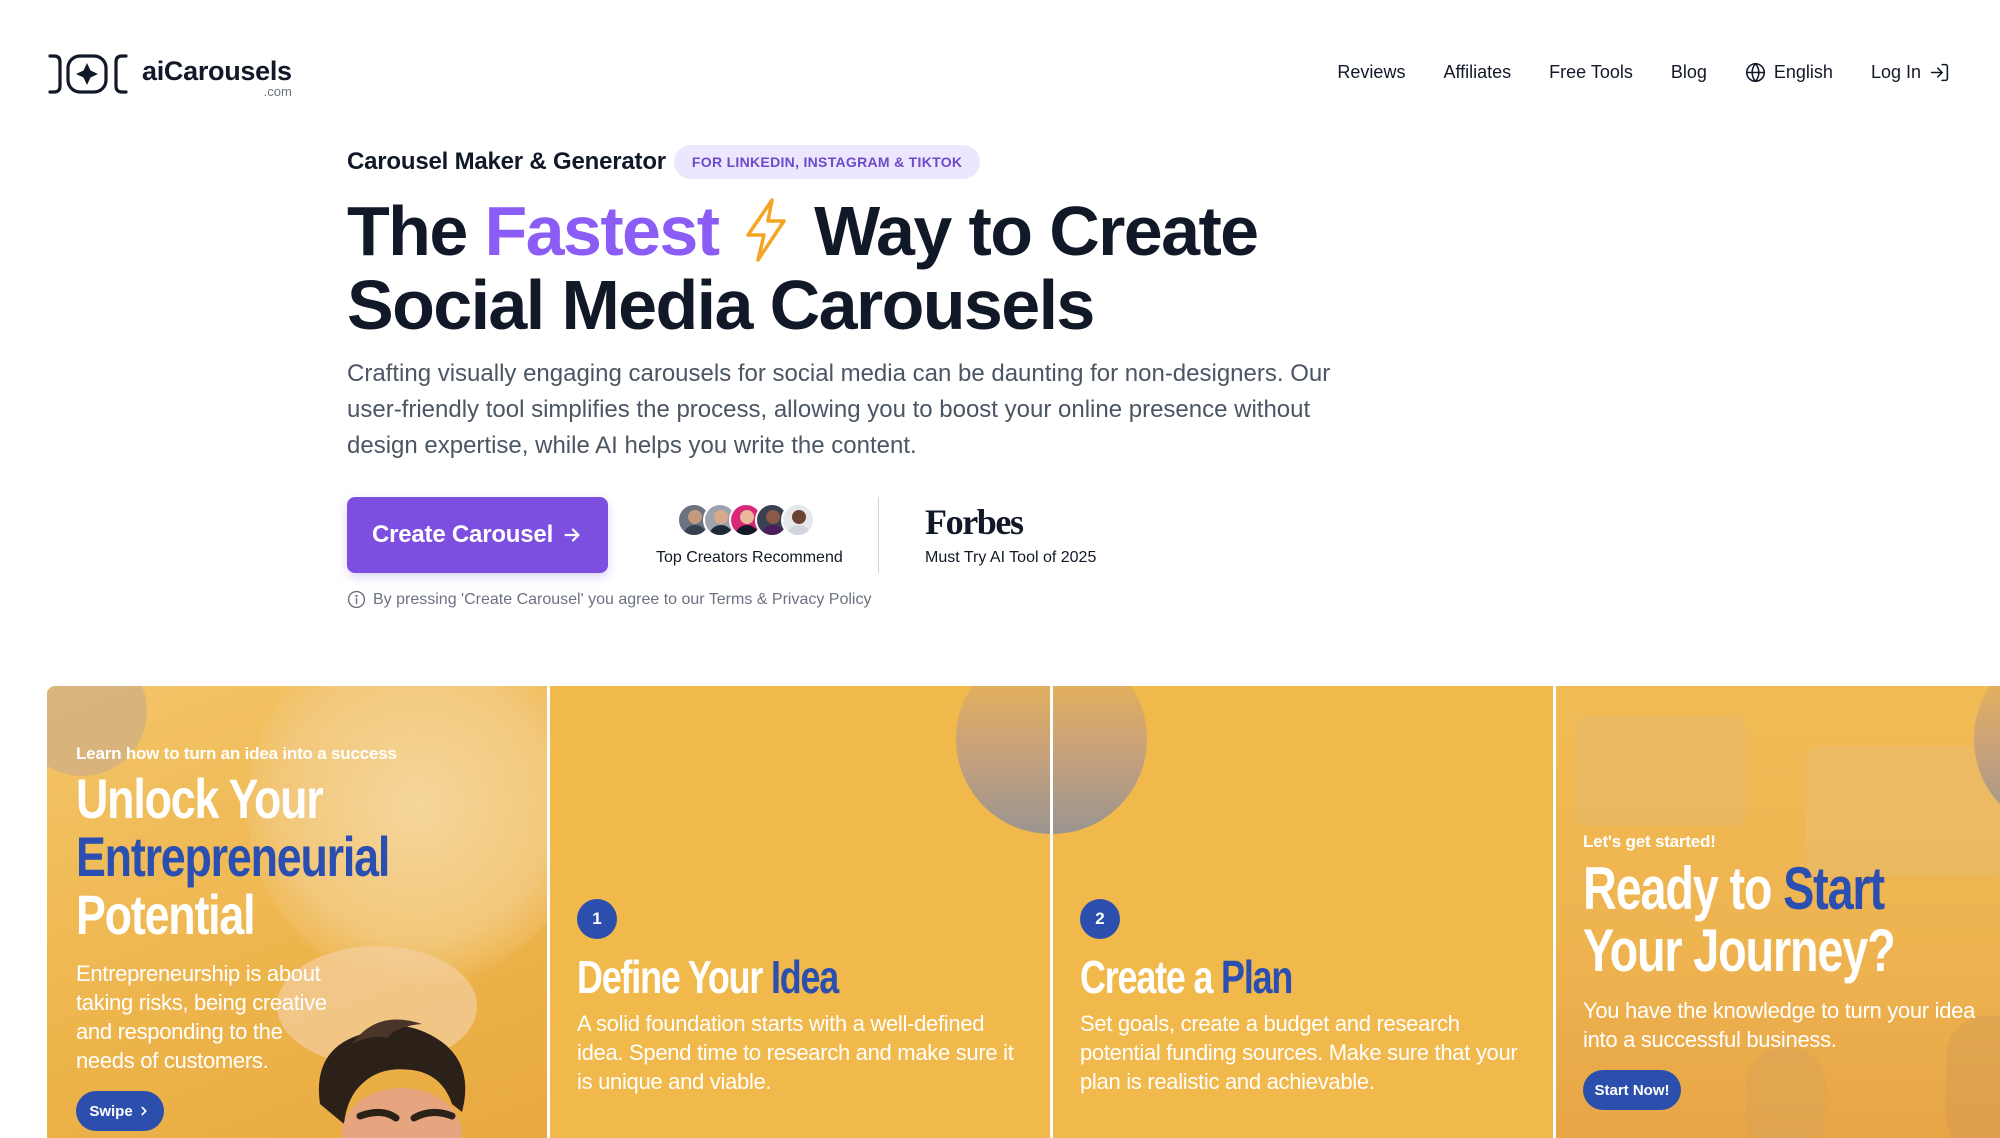 The image size is (2000, 1138). What do you see at coordinates (572, 535) in the screenshot?
I see `arrow-right-icon` at bounding box center [572, 535].